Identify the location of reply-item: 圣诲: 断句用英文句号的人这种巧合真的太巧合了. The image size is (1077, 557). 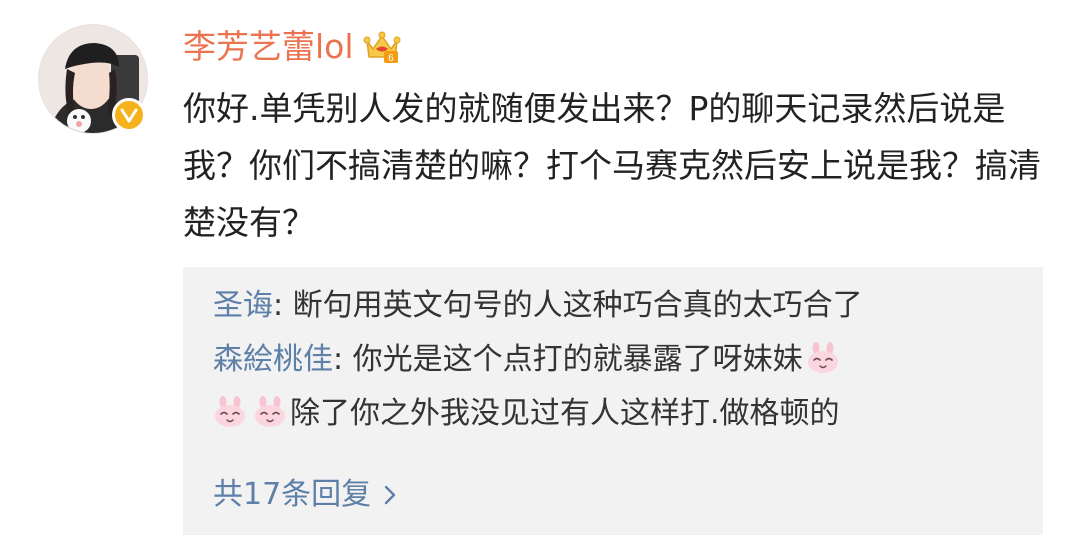
(623, 306).